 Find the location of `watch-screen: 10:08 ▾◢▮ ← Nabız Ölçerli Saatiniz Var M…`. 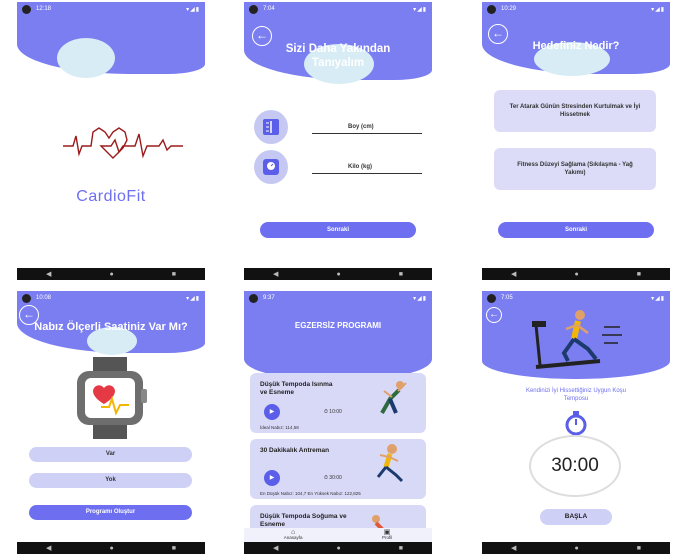

watch-screen: 10:08 ▾◢▮ ← Nabız Ölçerli Saatiniz Var M… is located at coordinates (111, 422).